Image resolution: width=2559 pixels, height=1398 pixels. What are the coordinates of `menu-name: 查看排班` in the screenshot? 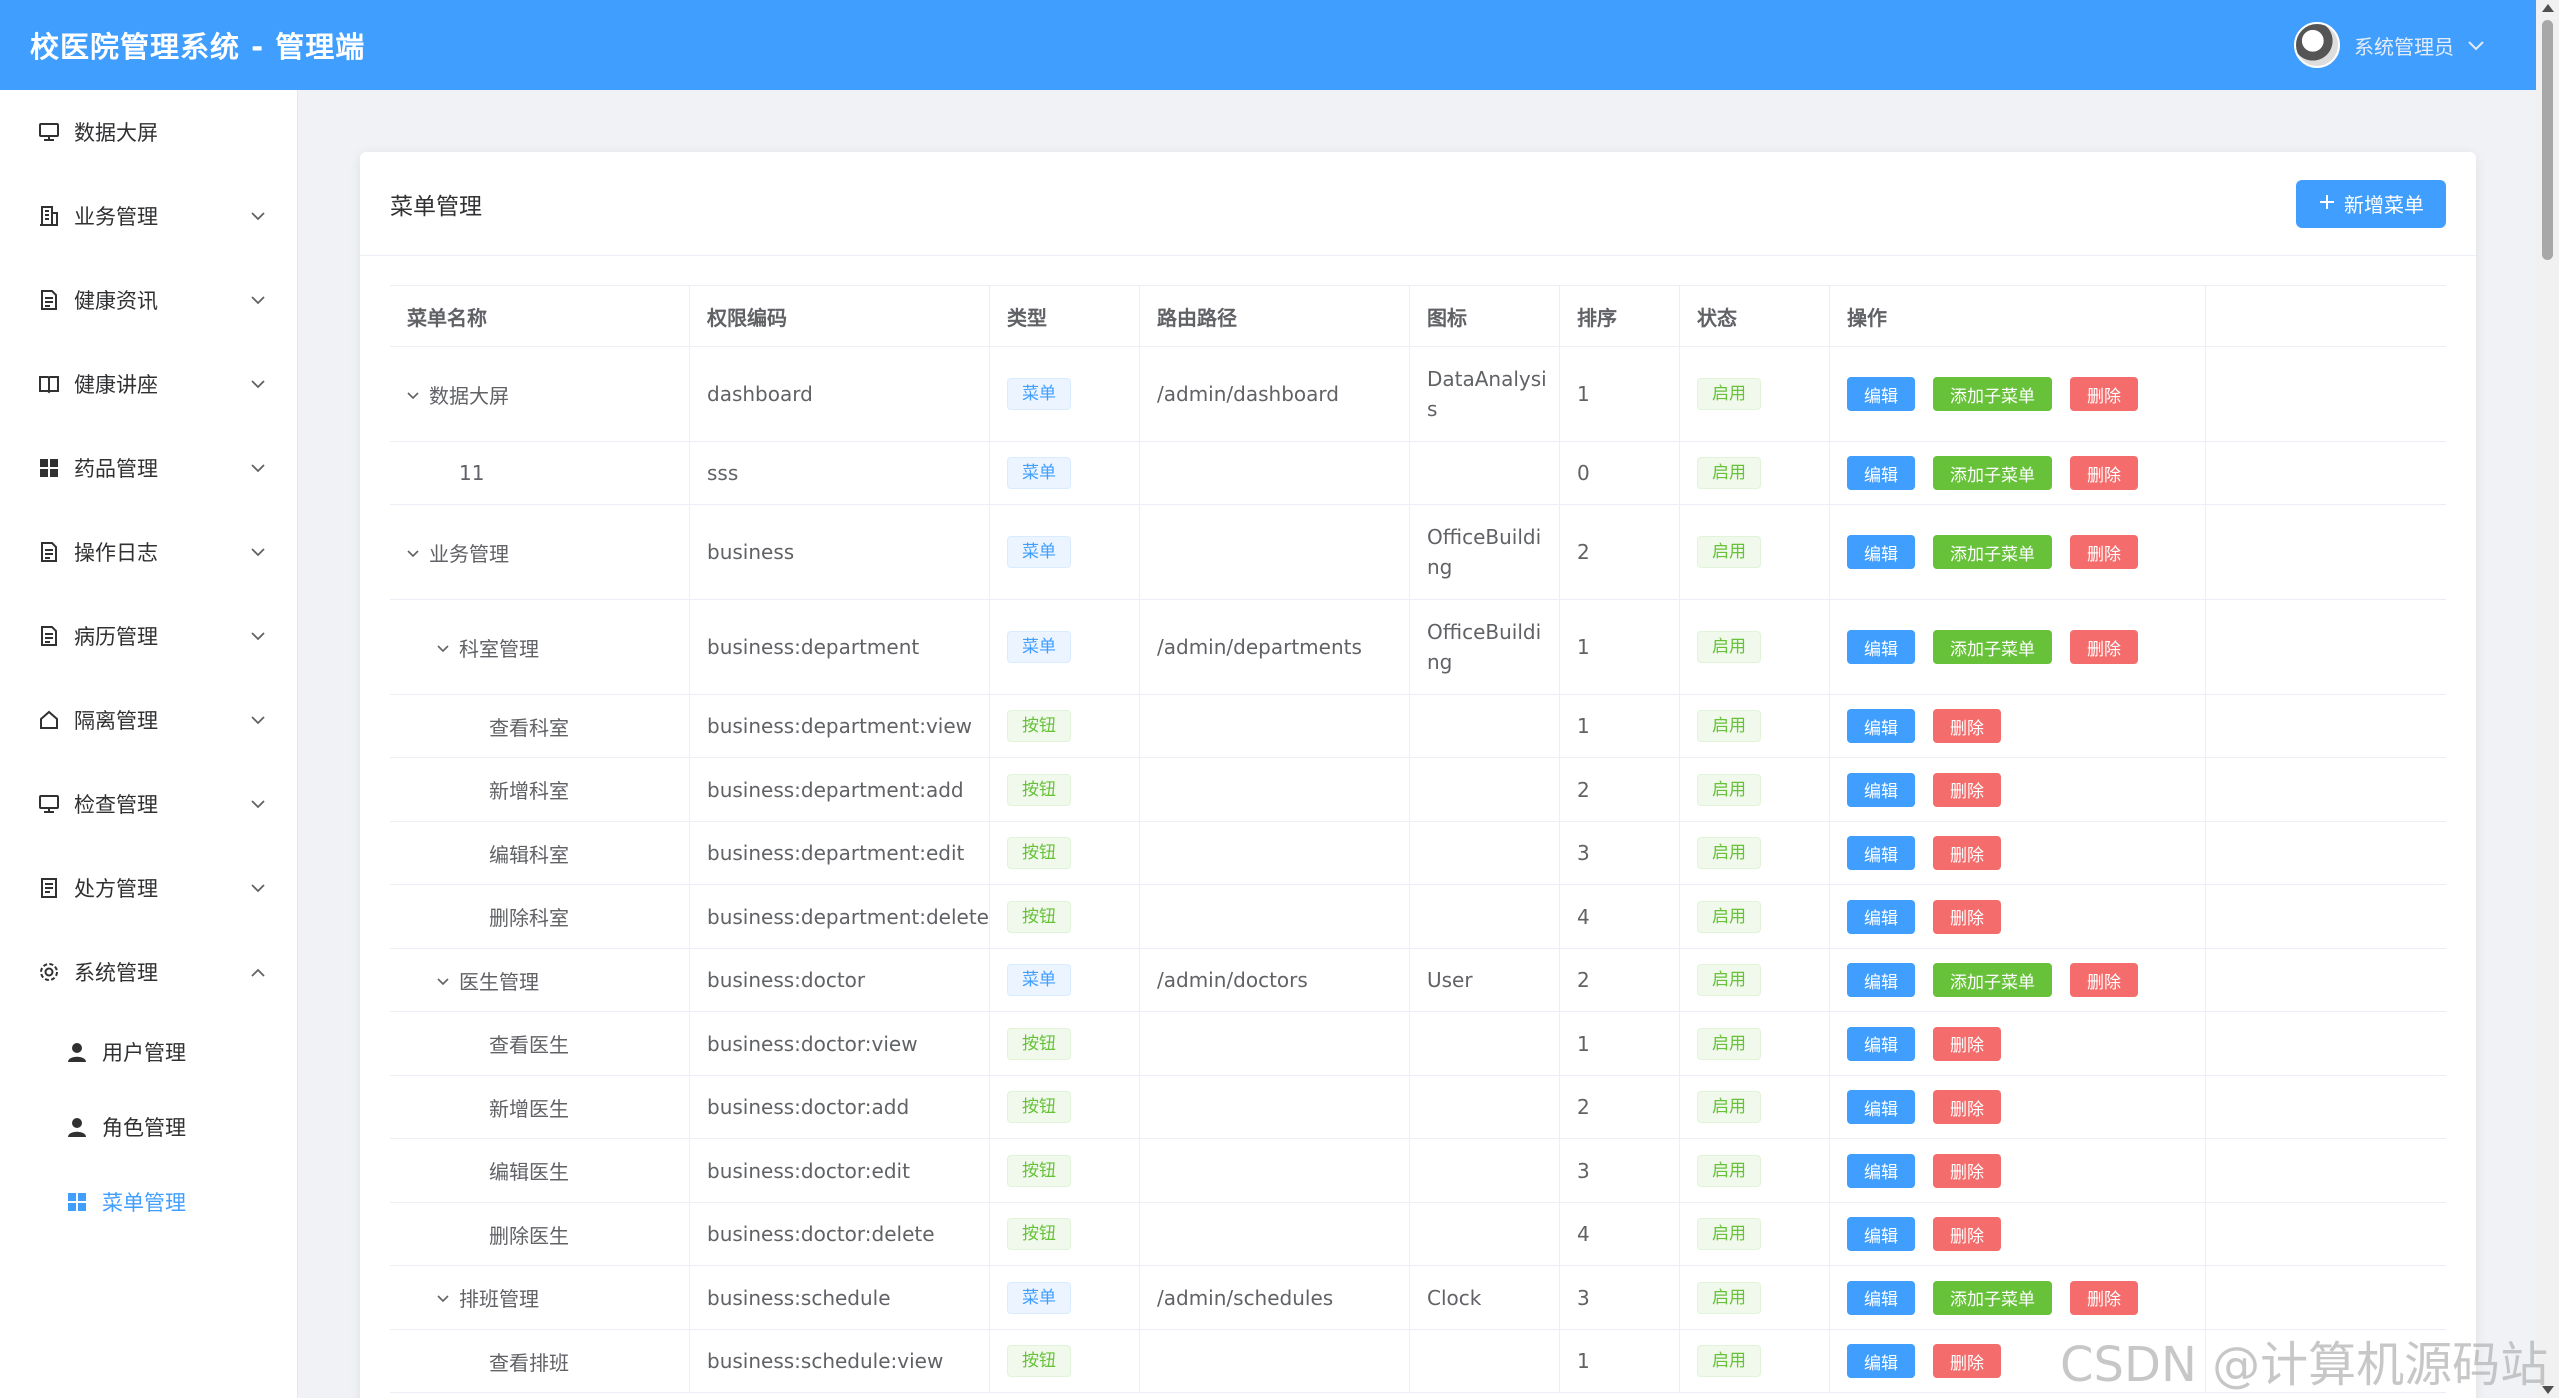 It's located at (529, 1362).